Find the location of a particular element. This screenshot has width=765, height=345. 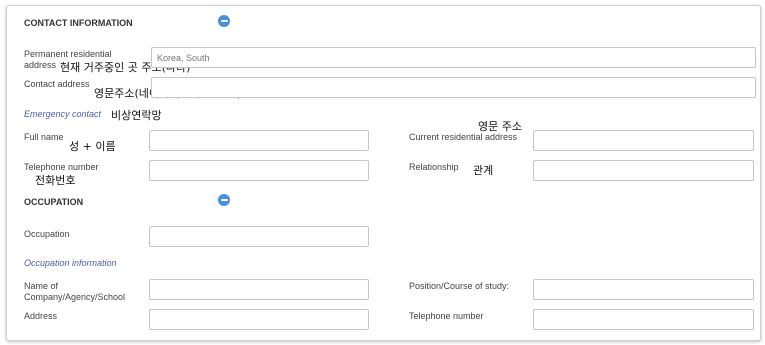

occupation-label: Occupation is located at coordinates (47, 234).